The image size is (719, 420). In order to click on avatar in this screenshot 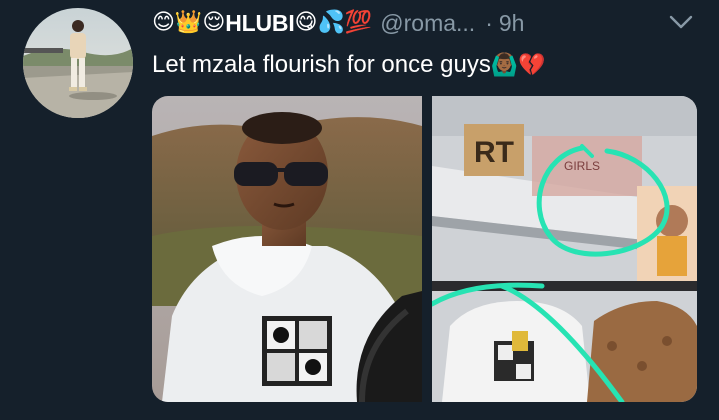, I will do `click(78, 63)`.